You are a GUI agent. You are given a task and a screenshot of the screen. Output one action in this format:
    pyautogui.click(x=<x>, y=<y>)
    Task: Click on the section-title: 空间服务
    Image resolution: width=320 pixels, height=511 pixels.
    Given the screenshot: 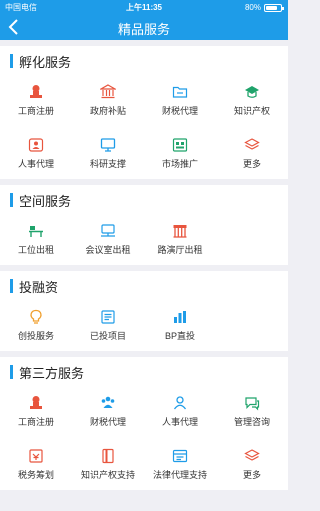 What is the action you would take?
    pyautogui.click(x=40, y=200)
    